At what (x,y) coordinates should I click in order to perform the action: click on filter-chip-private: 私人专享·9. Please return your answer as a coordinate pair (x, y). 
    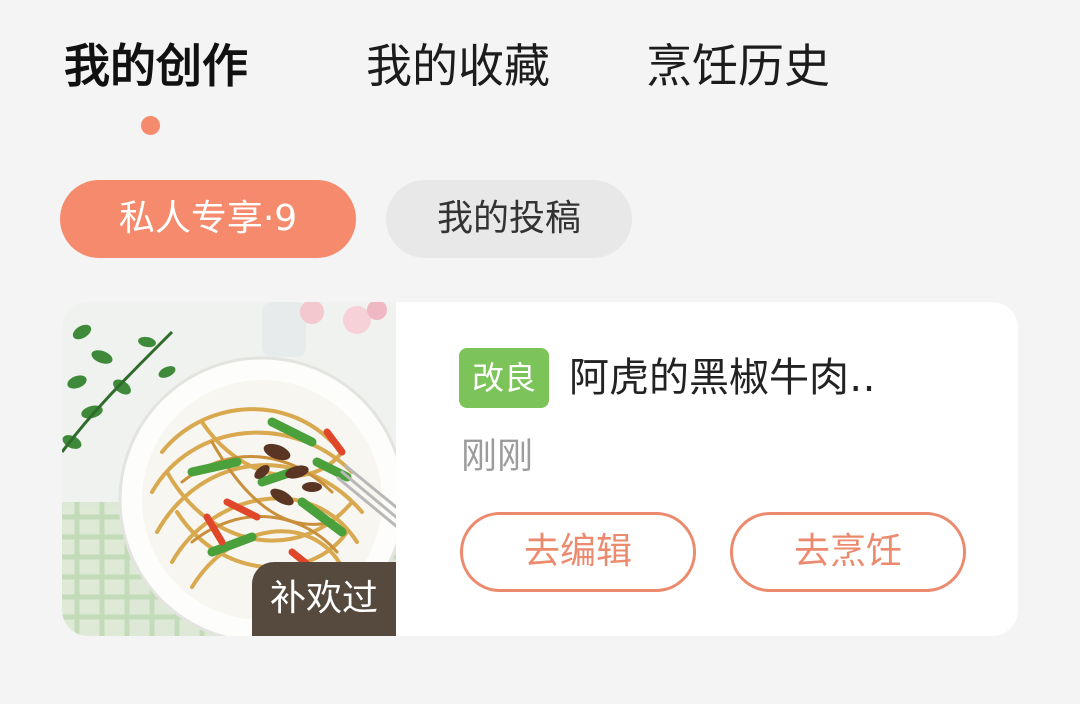
    Looking at the image, I should click on (208, 219).